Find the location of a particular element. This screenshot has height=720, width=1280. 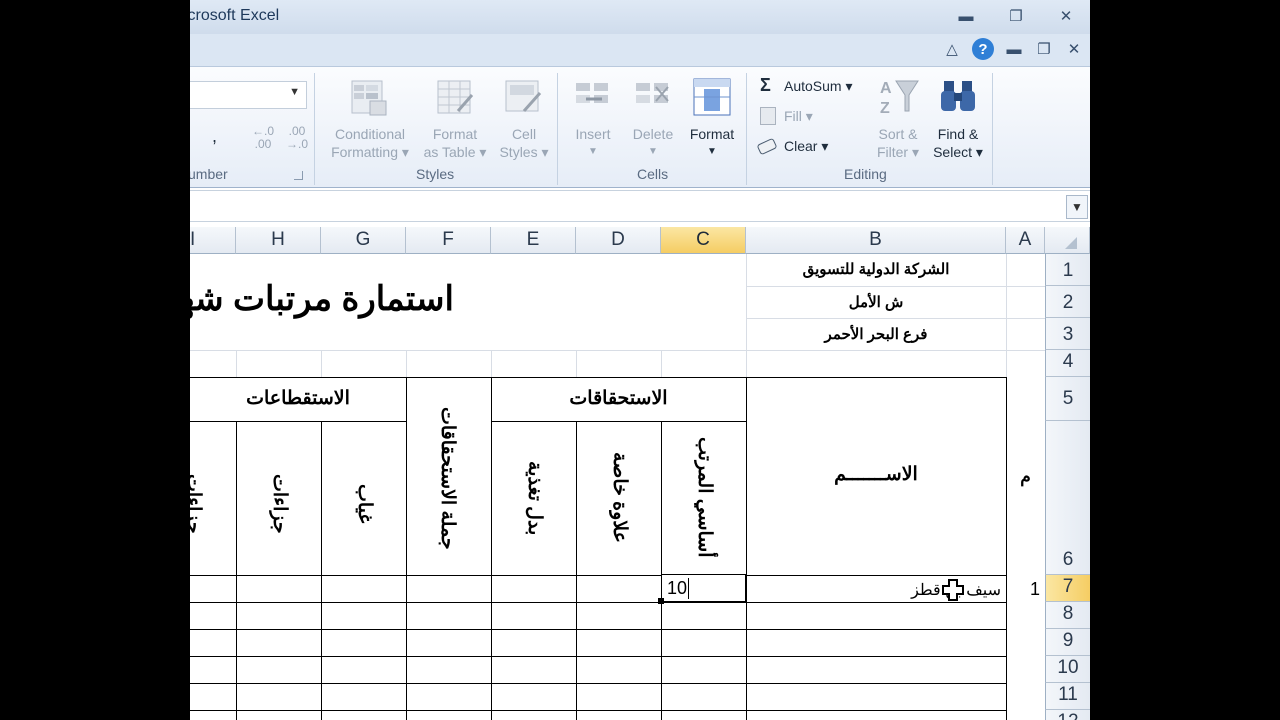

sheet-title: استمارة مرتبات شهر is located at coordinates (322, 299).